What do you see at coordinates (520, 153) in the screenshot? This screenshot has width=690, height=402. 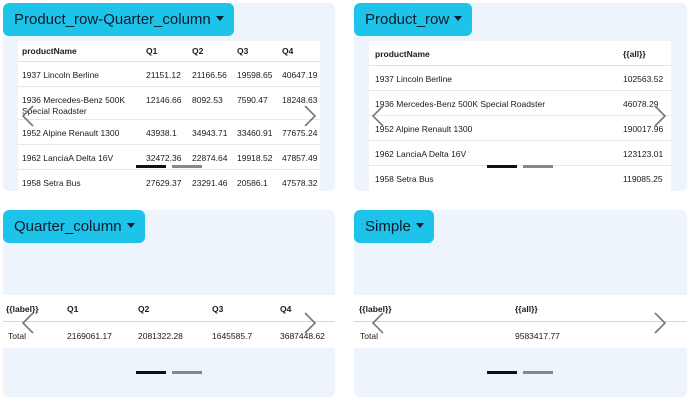 I see `table-row: 1962 LanciaA Delta 16V 123123.01` at bounding box center [520, 153].